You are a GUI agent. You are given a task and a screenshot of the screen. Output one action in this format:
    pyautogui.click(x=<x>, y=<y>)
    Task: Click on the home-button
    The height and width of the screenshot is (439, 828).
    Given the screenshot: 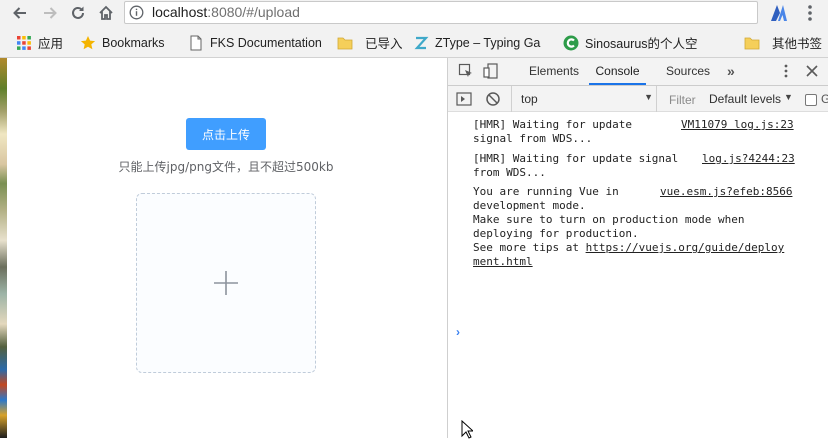 What is the action you would take?
    pyautogui.click(x=106, y=13)
    